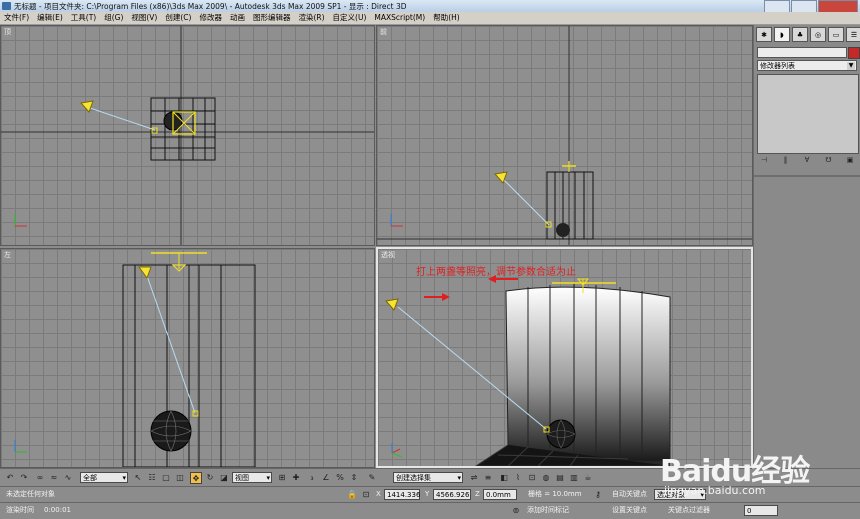  What do you see at coordinates (555, 494) in the screenshot?
I see `grid-size-label: 栅格 = 10.0mm` at bounding box center [555, 494].